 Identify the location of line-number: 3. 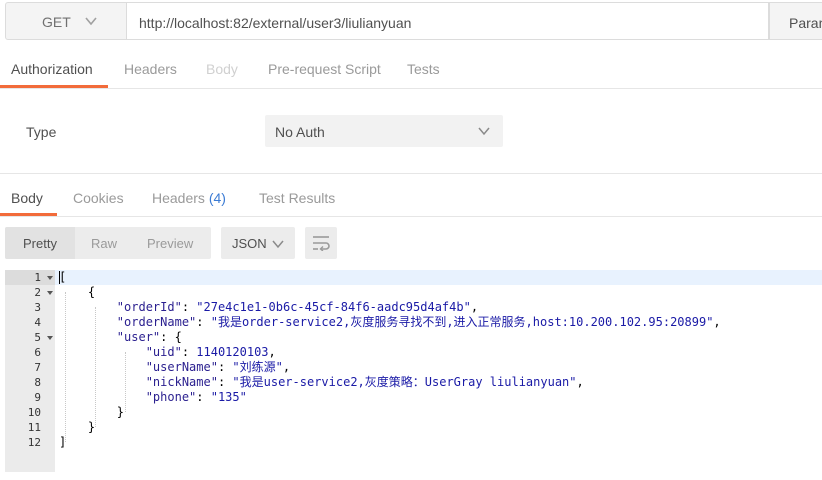
(37, 307).